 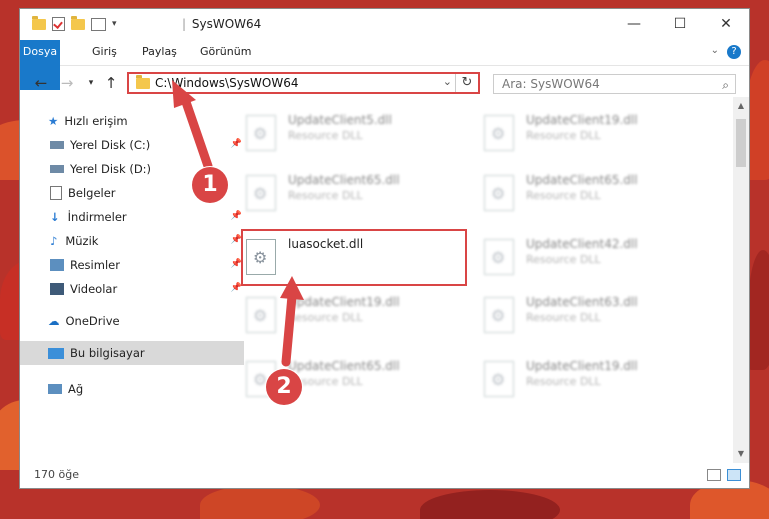 What do you see at coordinates (741, 280) in the screenshot?
I see `vertical-scrollbar: ▲ ▼` at bounding box center [741, 280].